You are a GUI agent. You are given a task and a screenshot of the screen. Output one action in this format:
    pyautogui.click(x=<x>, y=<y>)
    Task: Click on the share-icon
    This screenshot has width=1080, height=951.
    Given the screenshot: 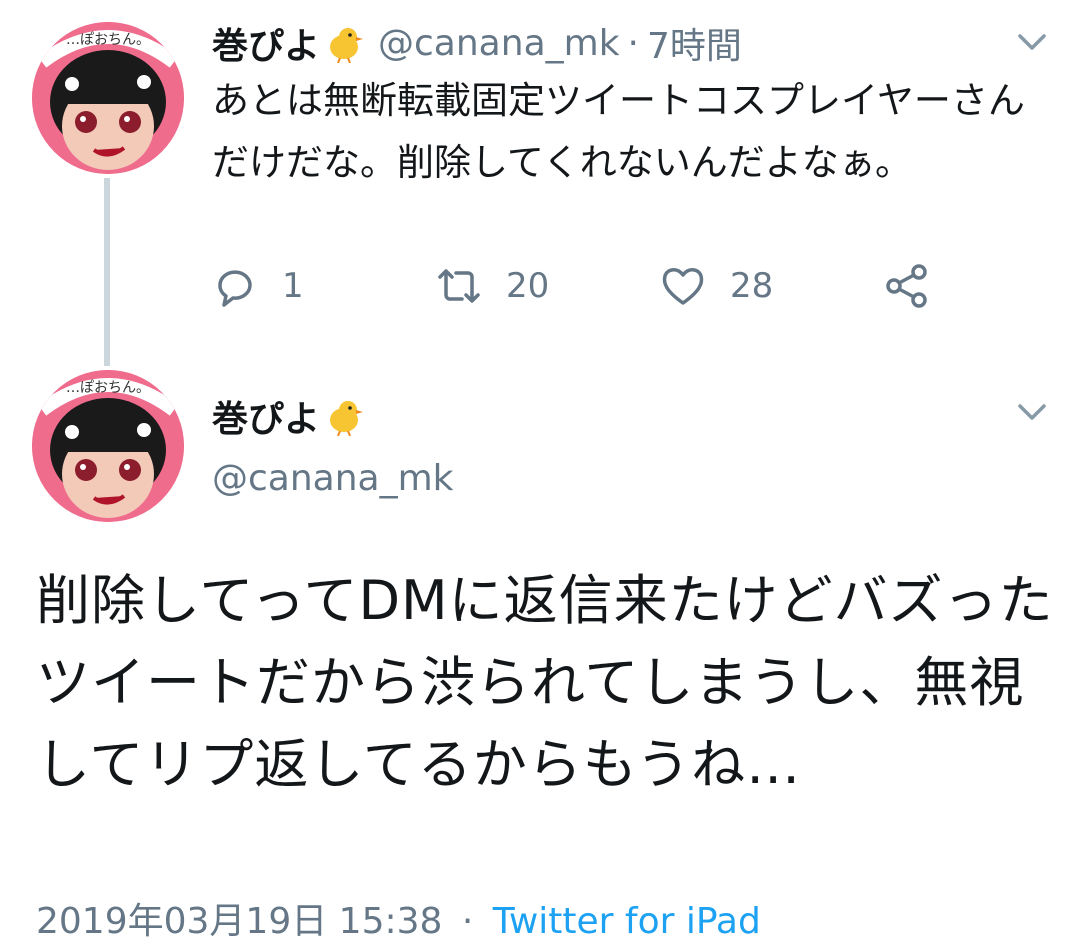 What is the action you would take?
    pyautogui.click(x=906, y=286)
    